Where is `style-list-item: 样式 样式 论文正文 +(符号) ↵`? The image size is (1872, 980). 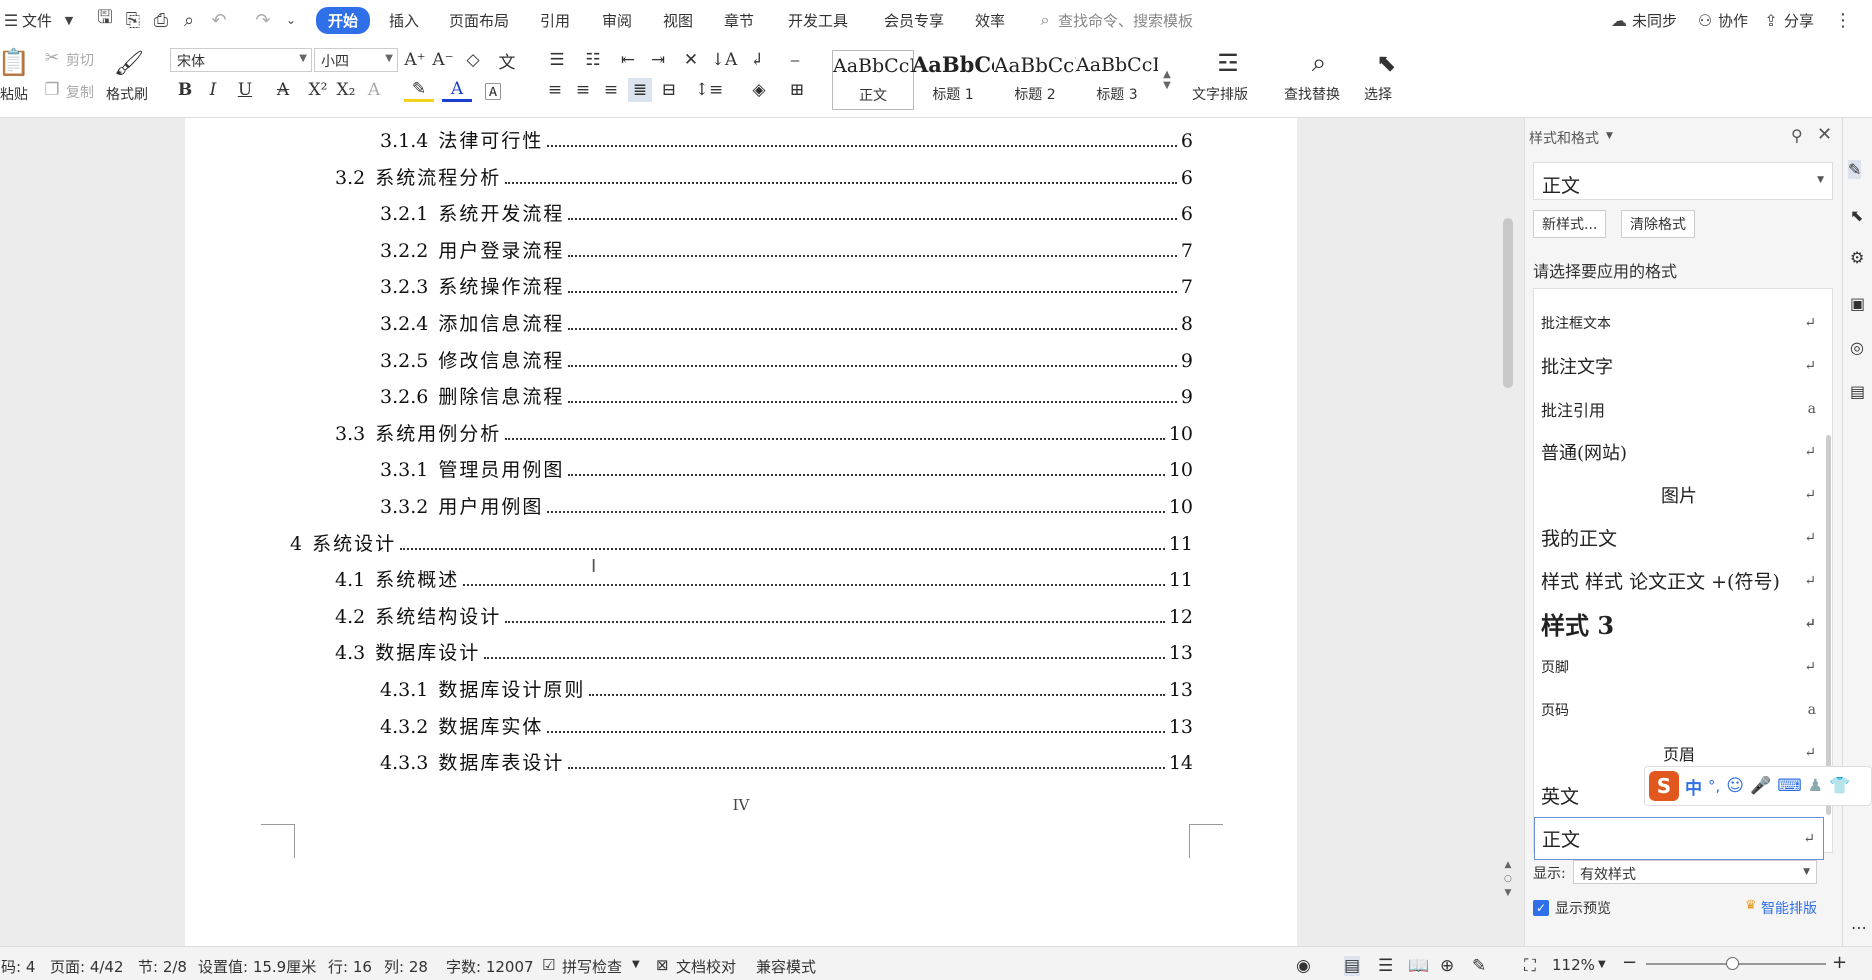 style-list-item: 样式 样式 论文正文 +(符号) ↵ is located at coordinates (1679, 580).